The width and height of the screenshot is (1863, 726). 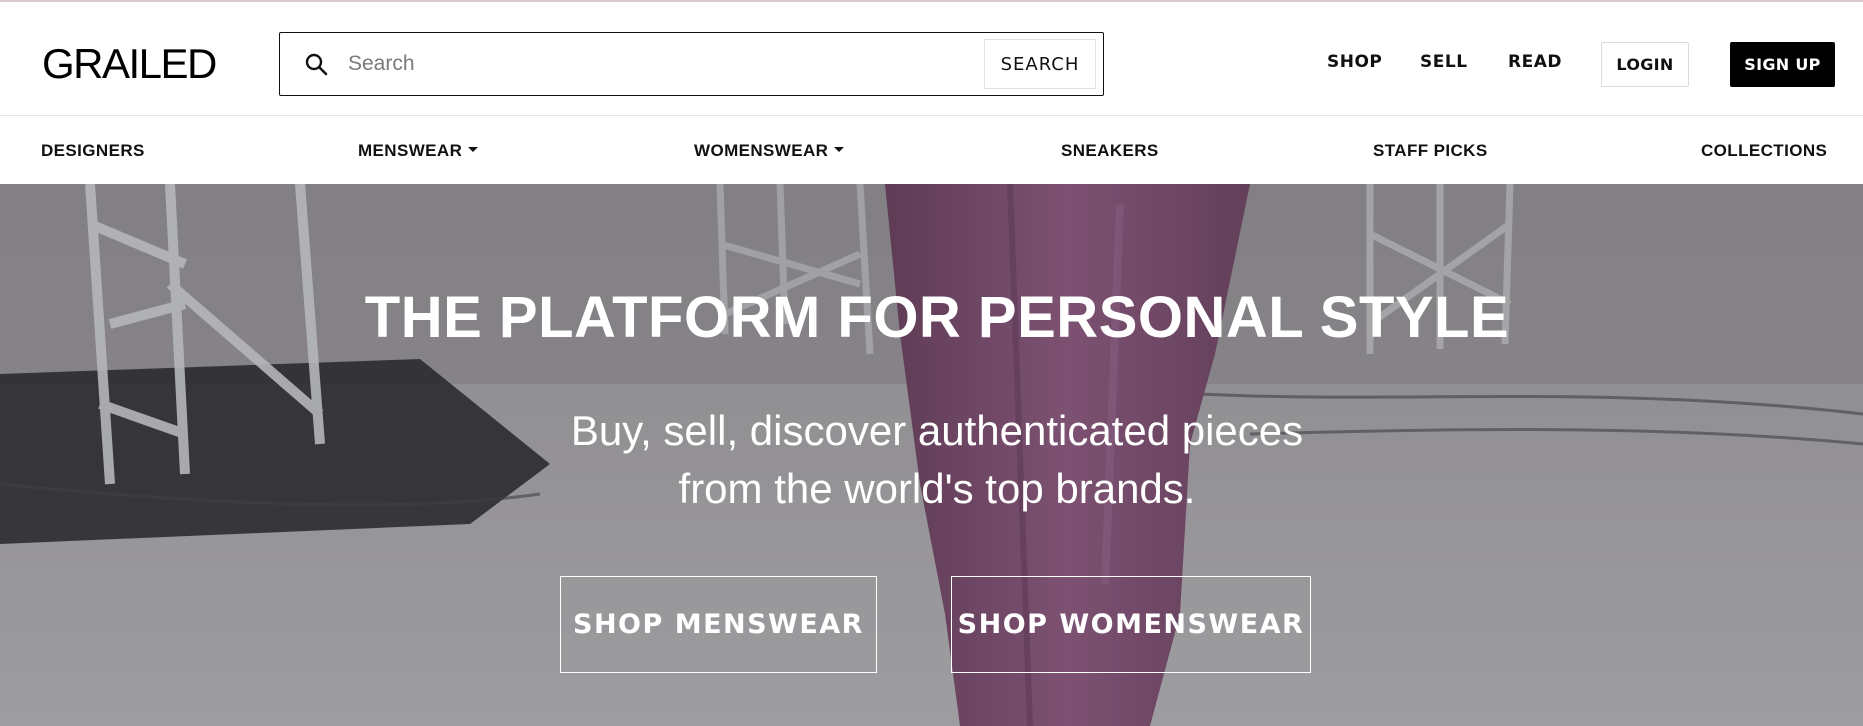 I want to click on shop-menswear-button: SHOP MENSWEAR, so click(x=718, y=624).